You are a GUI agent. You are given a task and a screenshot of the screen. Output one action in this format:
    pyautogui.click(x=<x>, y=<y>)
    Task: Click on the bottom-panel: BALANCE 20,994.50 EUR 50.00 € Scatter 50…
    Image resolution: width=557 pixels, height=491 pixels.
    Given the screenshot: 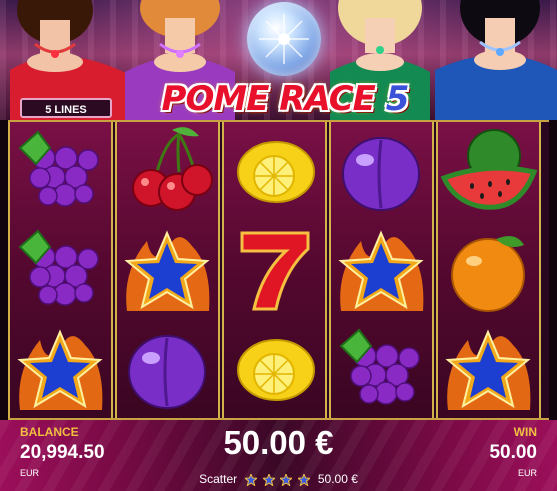 What is the action you would take?
    pyautogui.click(x=278, y=455)
    